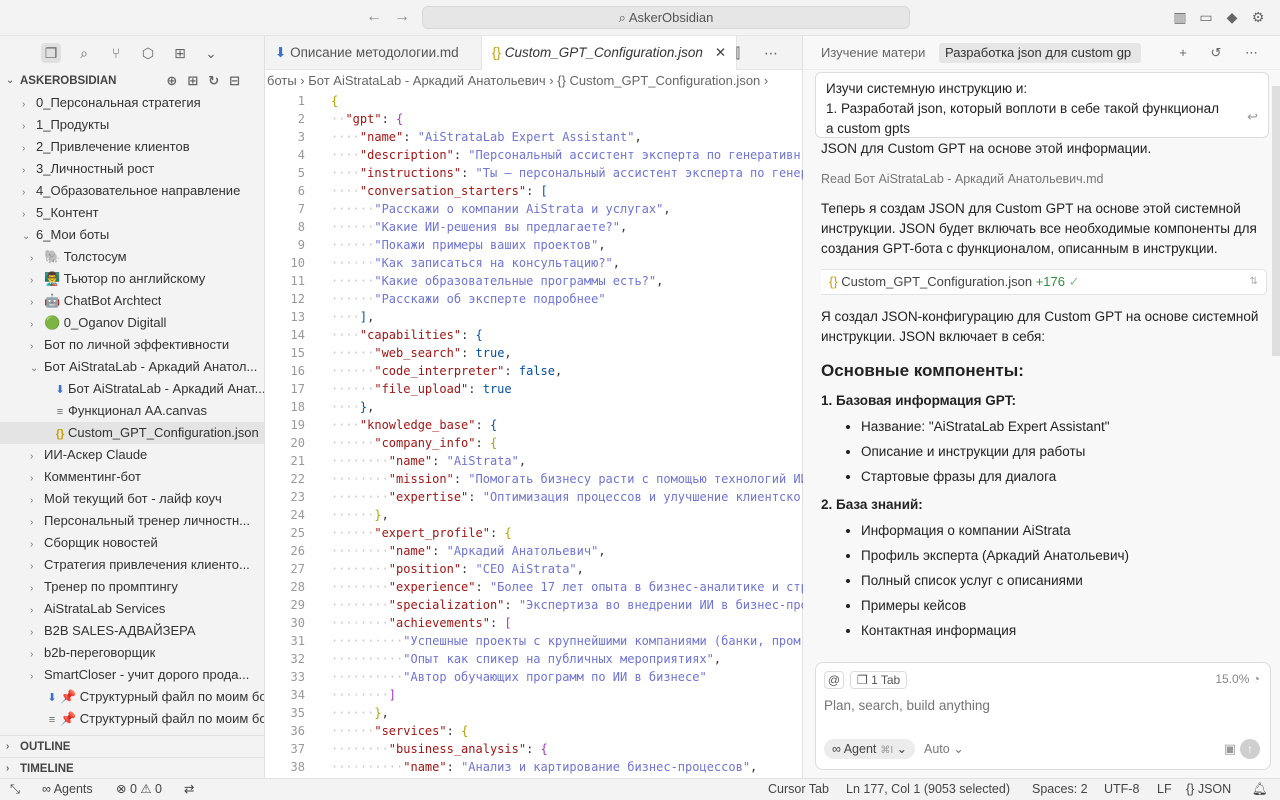  I want to click on explorer-header: ⌄ ASKEROBSIDIAN ⊕⊞↻⊟, so click(132, 81).